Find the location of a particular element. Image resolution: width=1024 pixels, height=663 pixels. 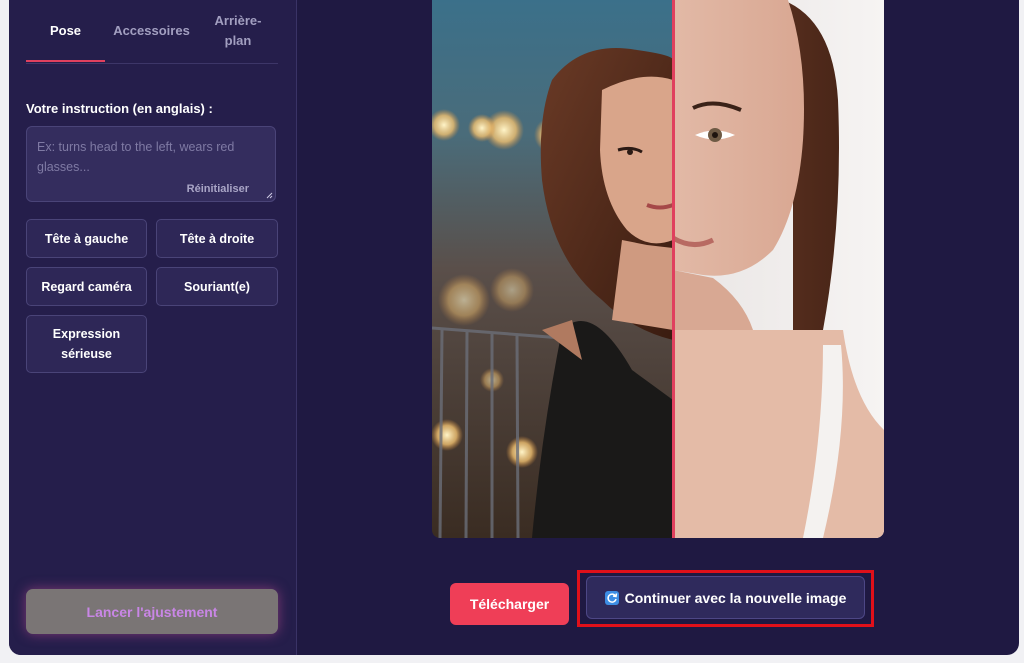

continue-new-image-button: Continuer avec la nouvelle image is located at coordinates (725, 597).